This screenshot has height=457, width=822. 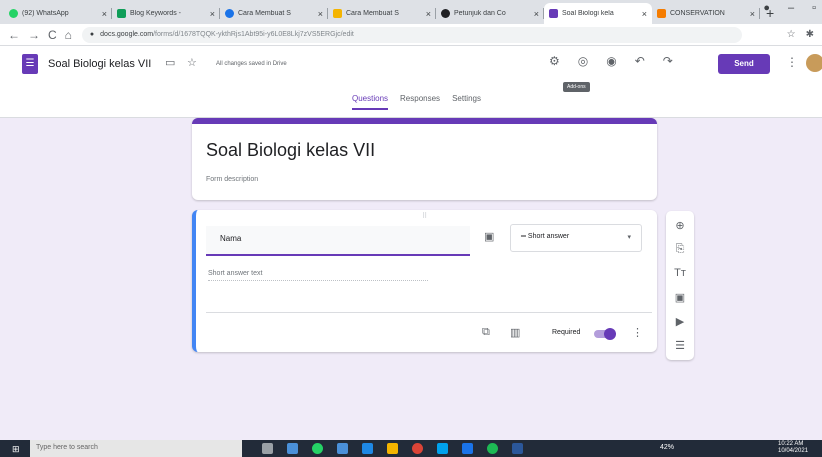 I want to click on form-name: Soal Biologi kelas VII, so click(x=99, y=64).